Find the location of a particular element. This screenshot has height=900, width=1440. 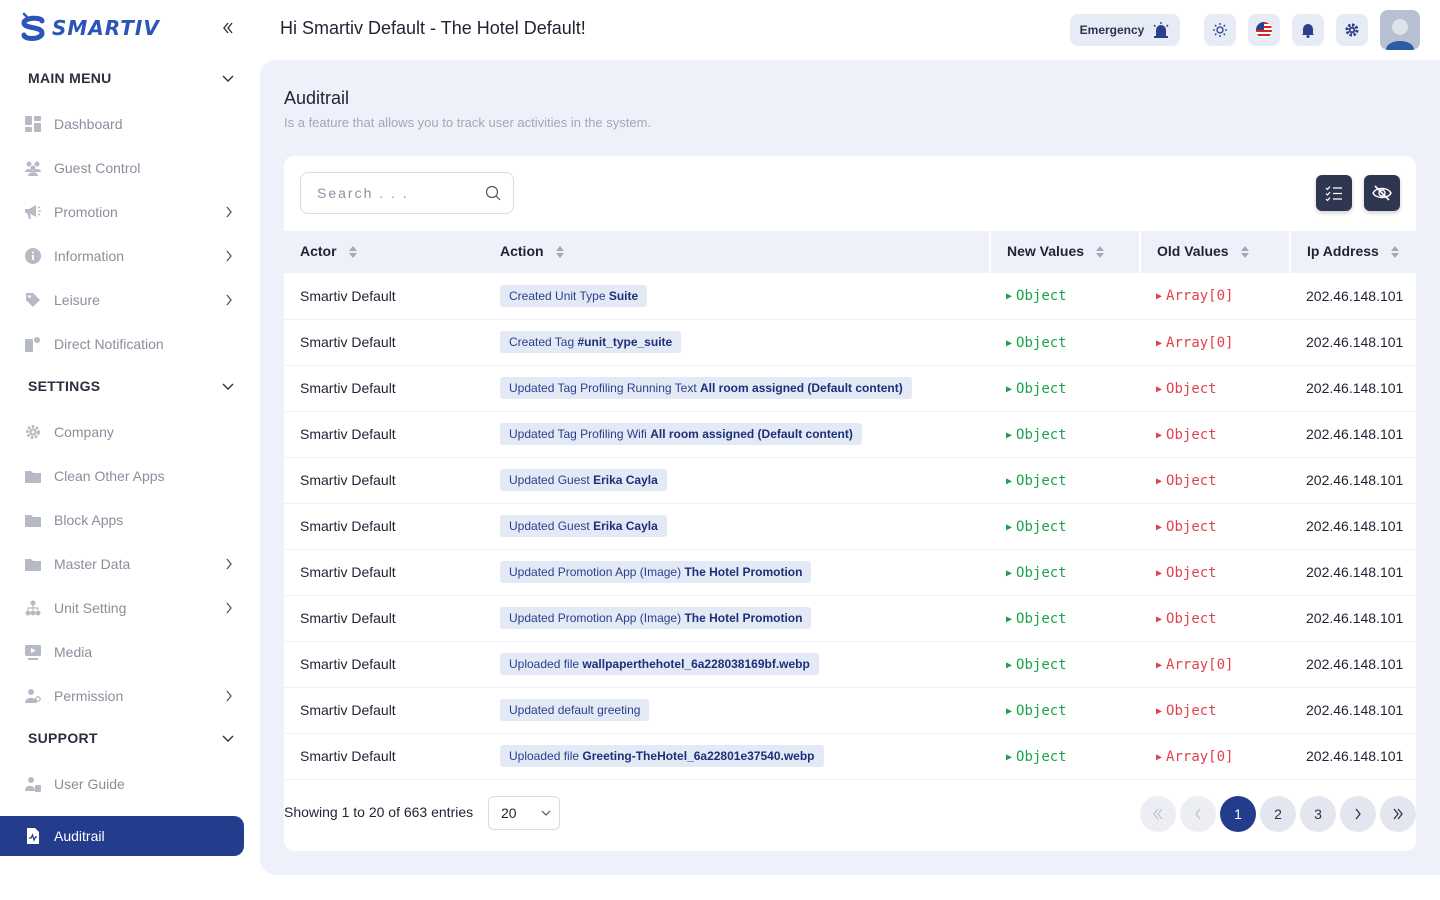

page-button-1: 1 is located at coordinates (1238, 814).